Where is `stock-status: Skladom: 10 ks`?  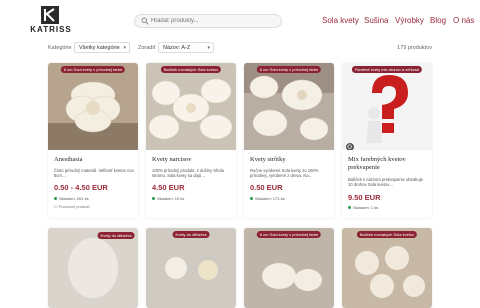 stock-status: Skladom: 10 ks is located at coordinates (168, 198).